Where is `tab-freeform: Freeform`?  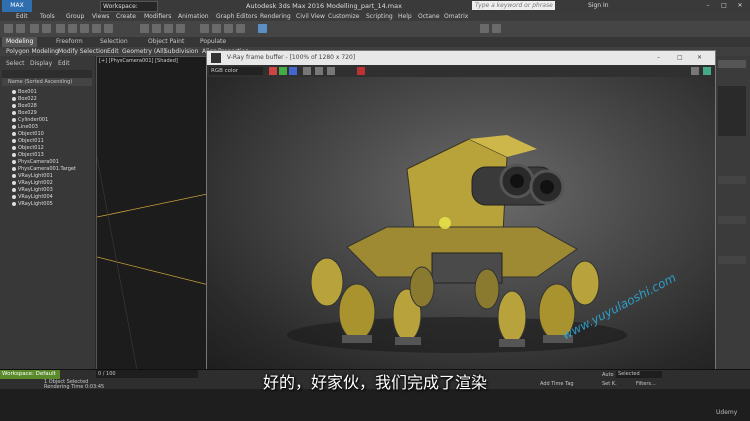
tab-freeform: Freeform is located at coordinates (69, 42).